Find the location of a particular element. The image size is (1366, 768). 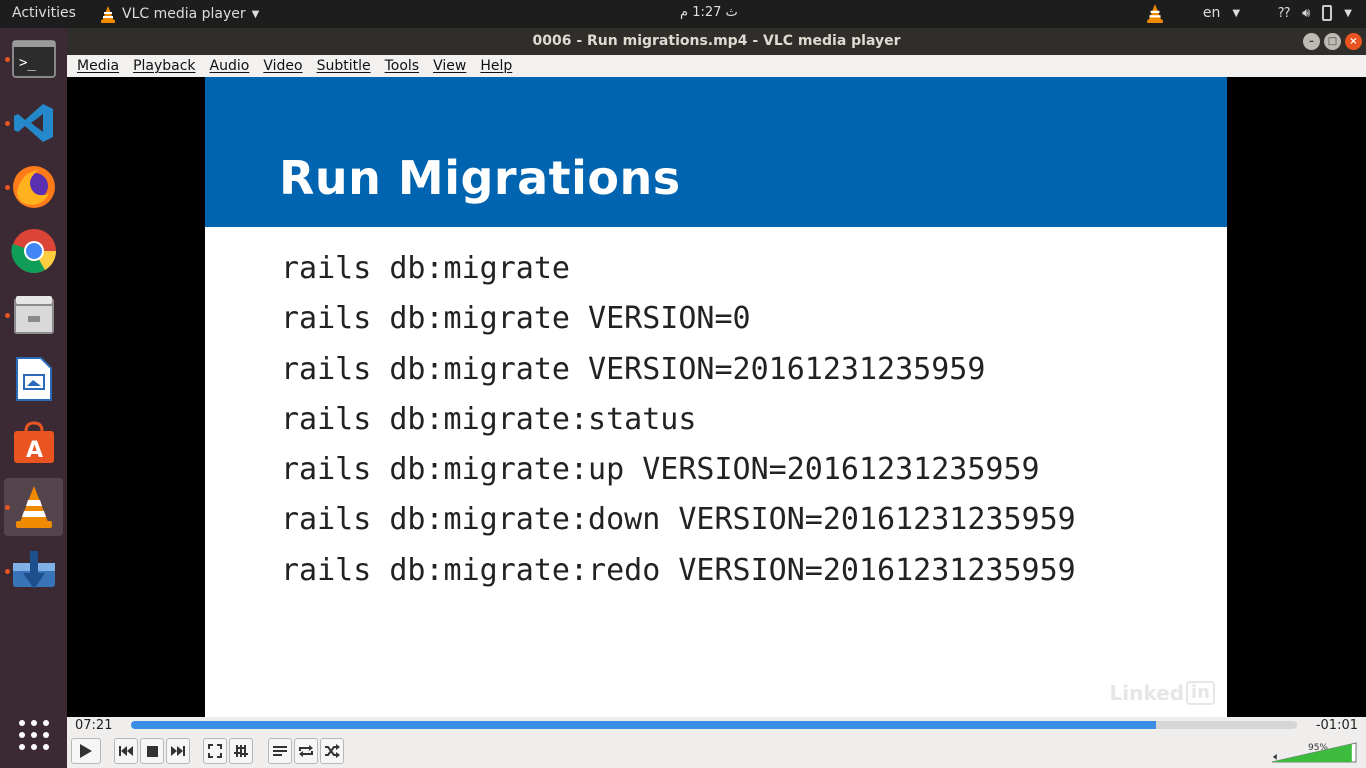

shuffle-button is located at coordinates (332, 751).